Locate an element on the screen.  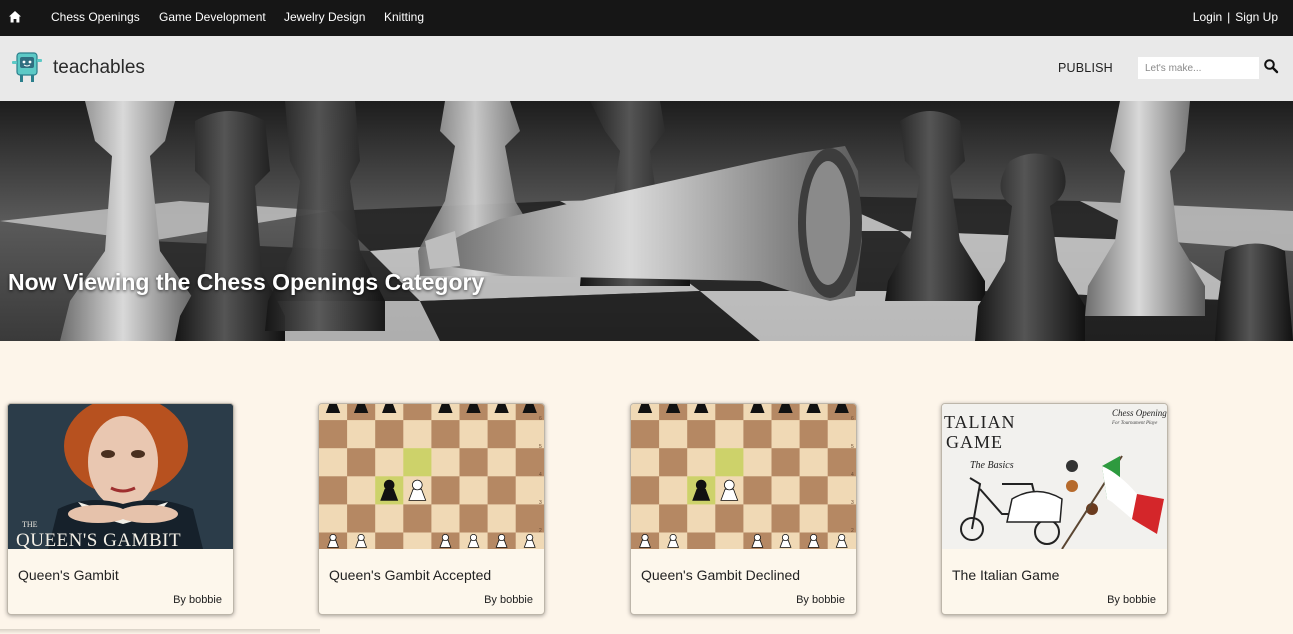
card-thumbnail: THE QUEEN'S GAMBIT is located at coordinates (120, 476).